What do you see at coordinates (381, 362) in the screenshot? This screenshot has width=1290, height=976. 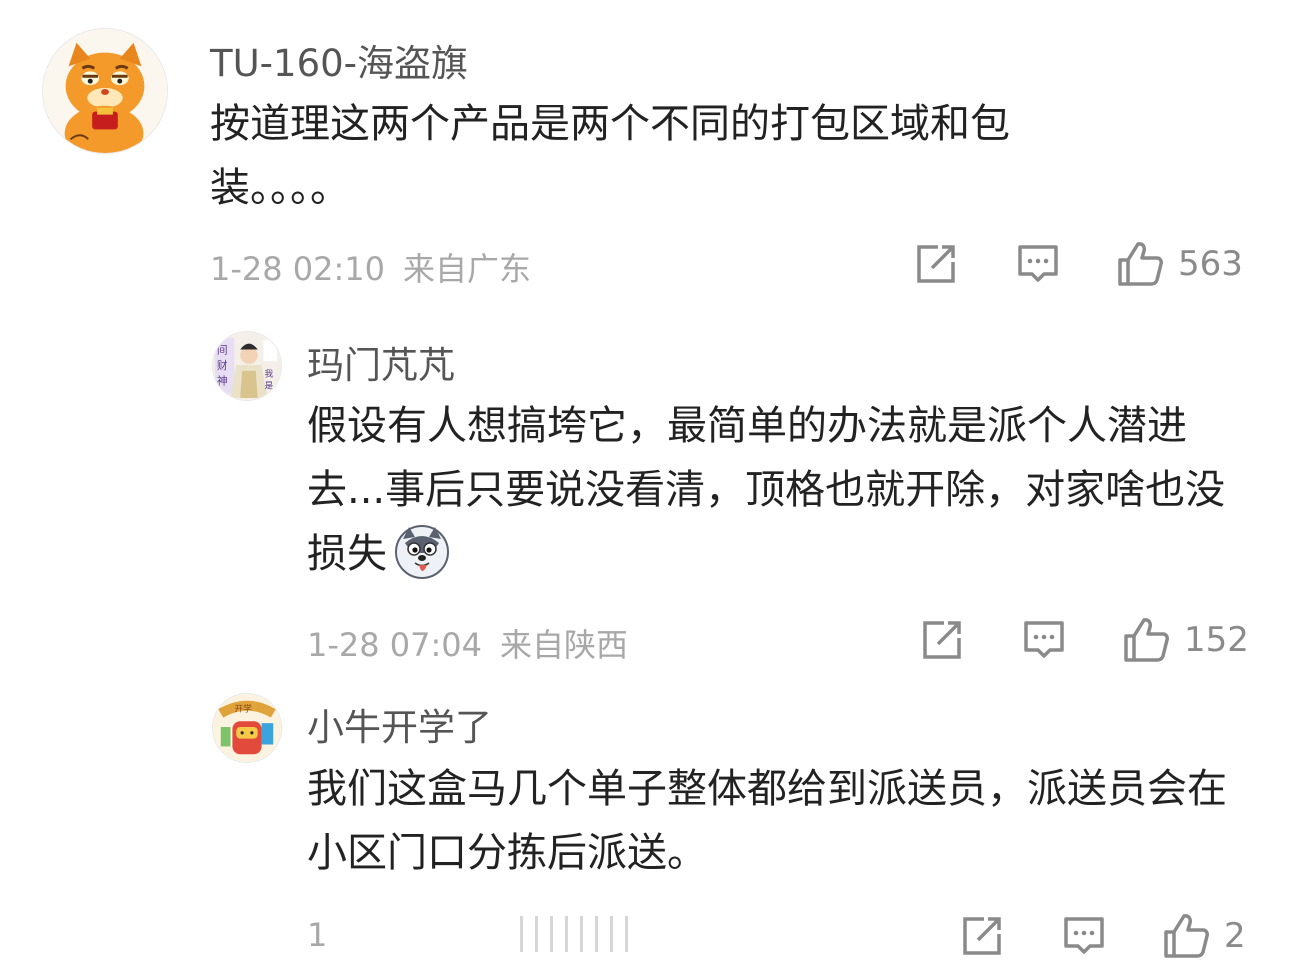 I see `username: 玛门芃芃` at bounding box center [381, 362].